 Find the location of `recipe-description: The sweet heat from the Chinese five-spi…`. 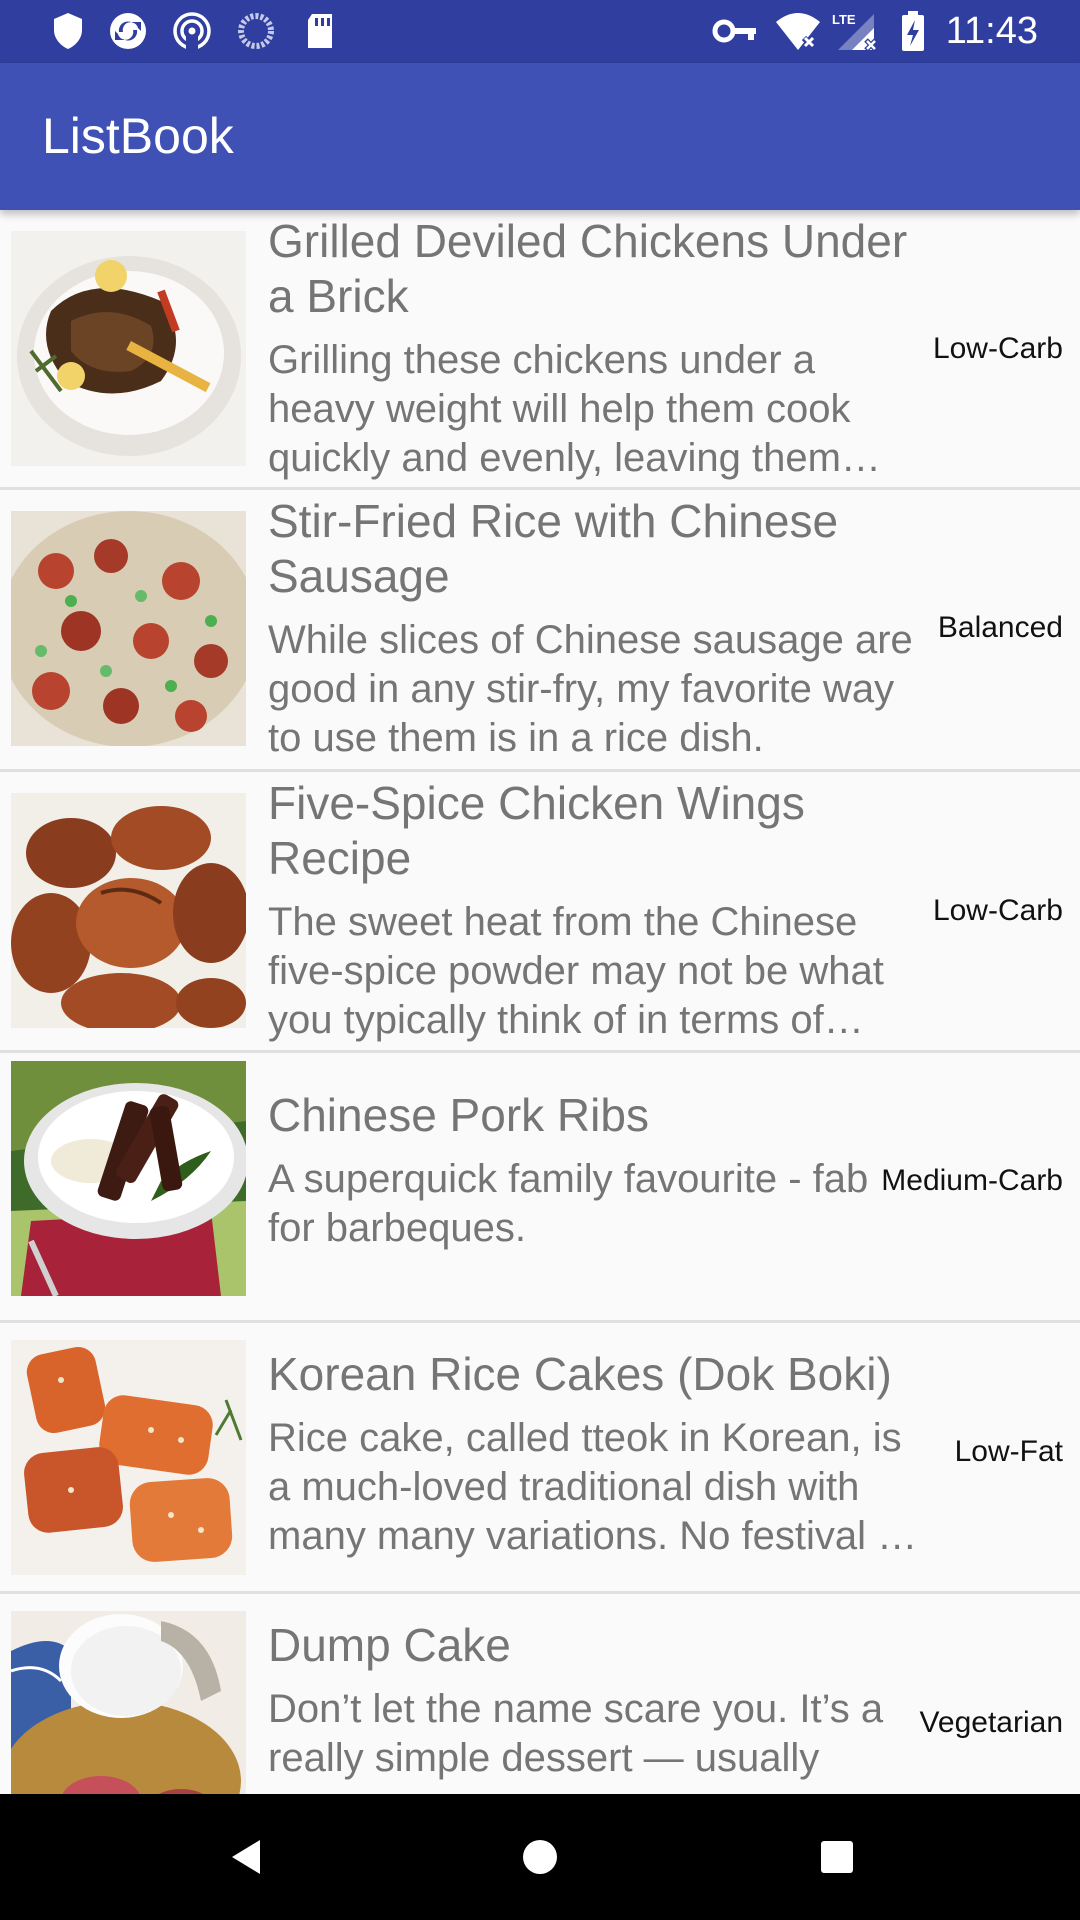

recipe-description: The sweet heat from the Chinese five-spi… is located at coordinates (576, 971).